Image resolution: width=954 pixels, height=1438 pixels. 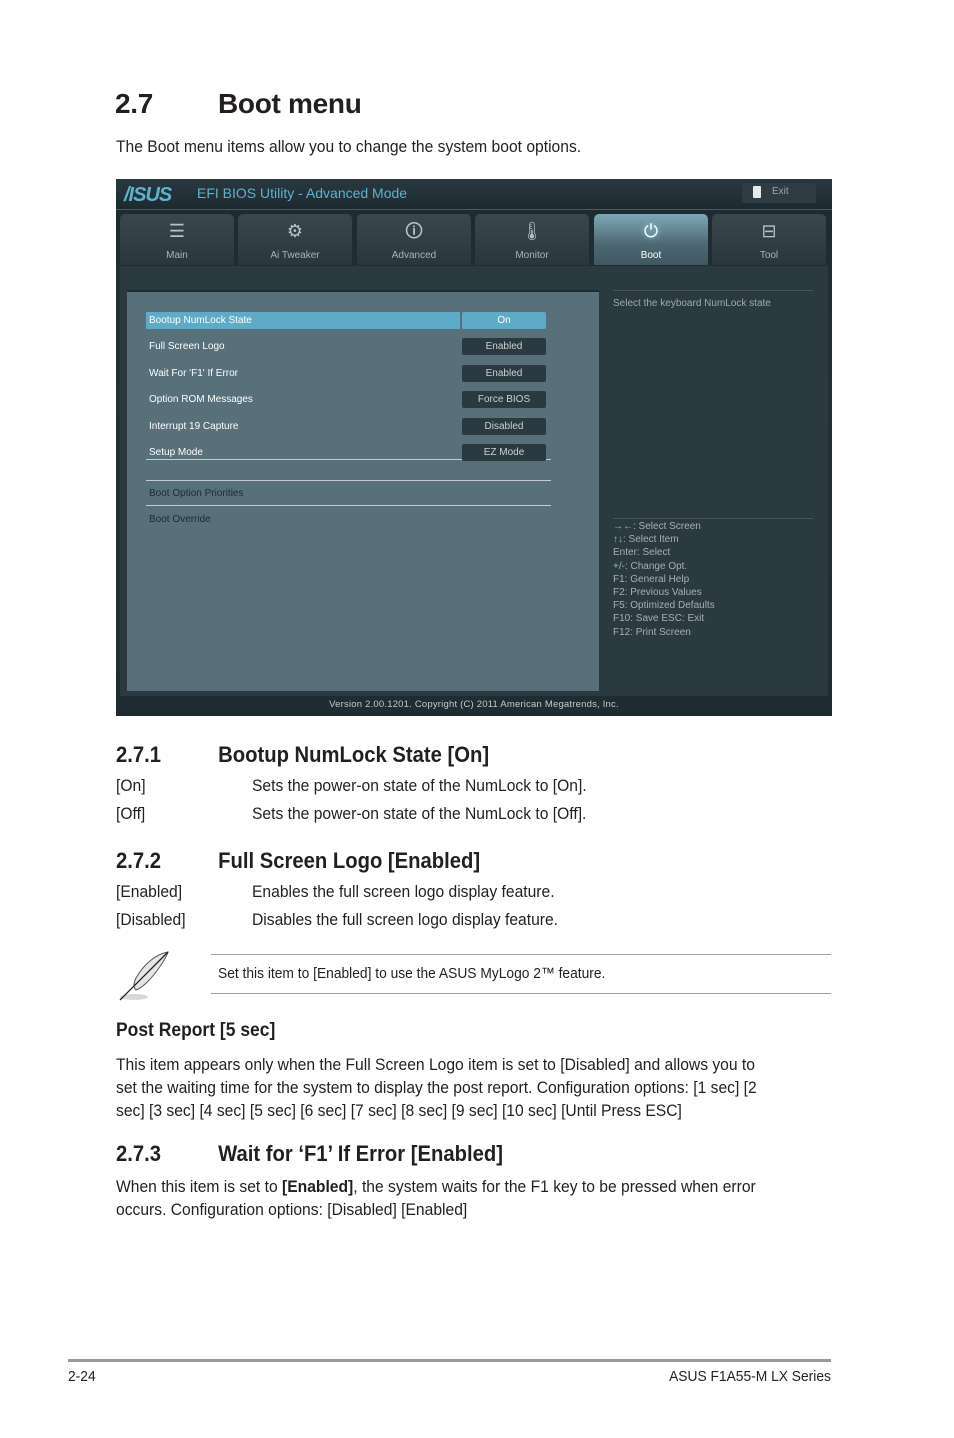 I want to click on post-report-heading: Post Report [5 sec], so click(x=196, y=1030).